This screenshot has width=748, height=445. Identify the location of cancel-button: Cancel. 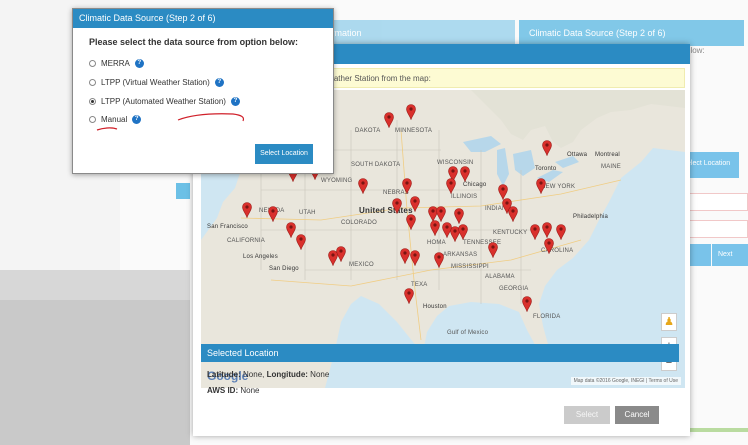
(637, 415).